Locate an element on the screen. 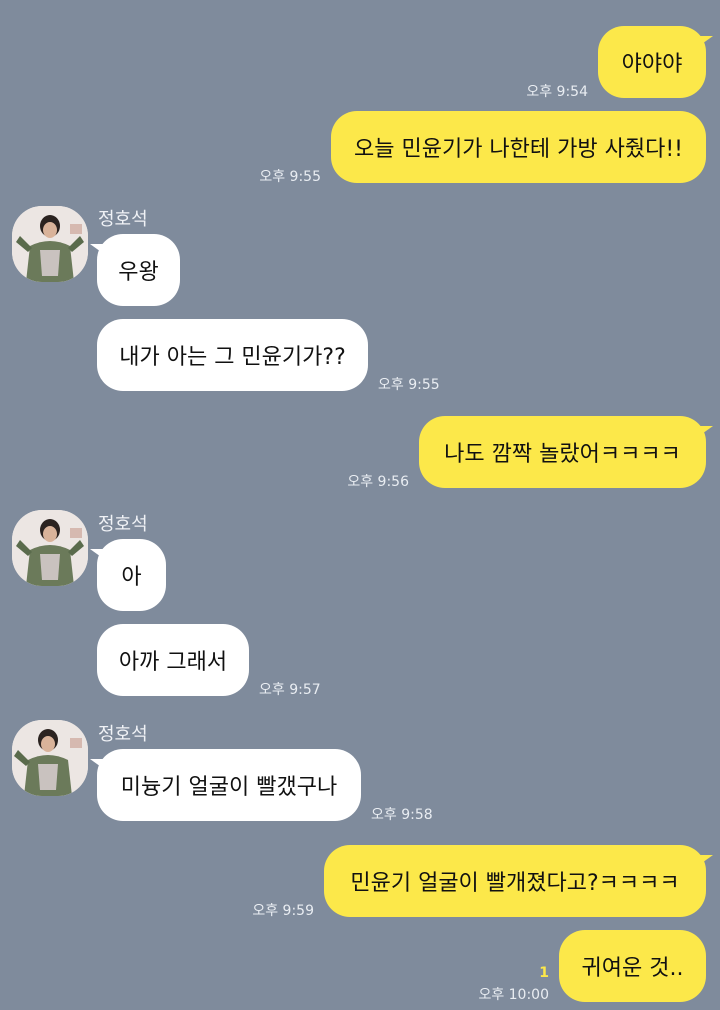 The height and width of the screenshot is (1010, 720). my-message-bubble: 나도 깜짝 놀랐어ㅋㅋㅋㅋ is located at coordinates (566, 452).